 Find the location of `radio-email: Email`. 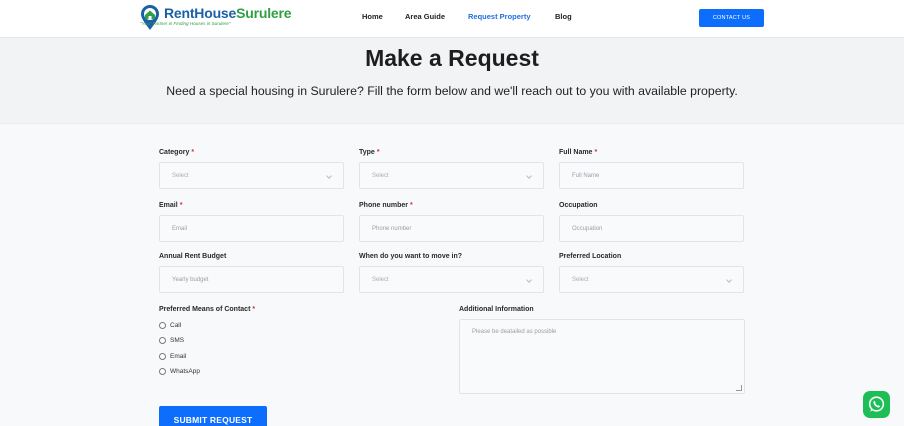

radio-email: Email is located at coordinates (172, 356).